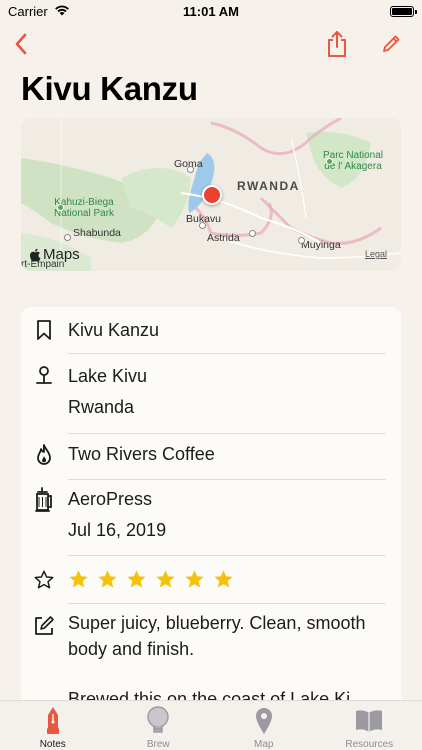 Image resolution: width=422 pixels, height=750 pixels. What do you see at coordinates (223, 238) in the screenshot?
I see `map-label-astrida: Astrida` at bounding box center [223, 238].